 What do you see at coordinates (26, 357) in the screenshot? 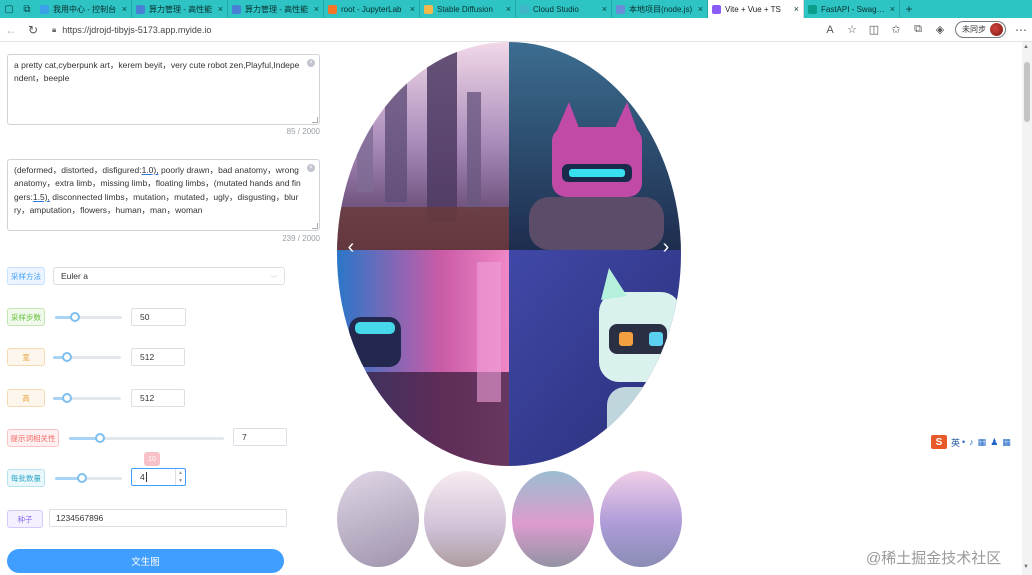
I see `width-tag: 宽` at bounding box center [26, 357].